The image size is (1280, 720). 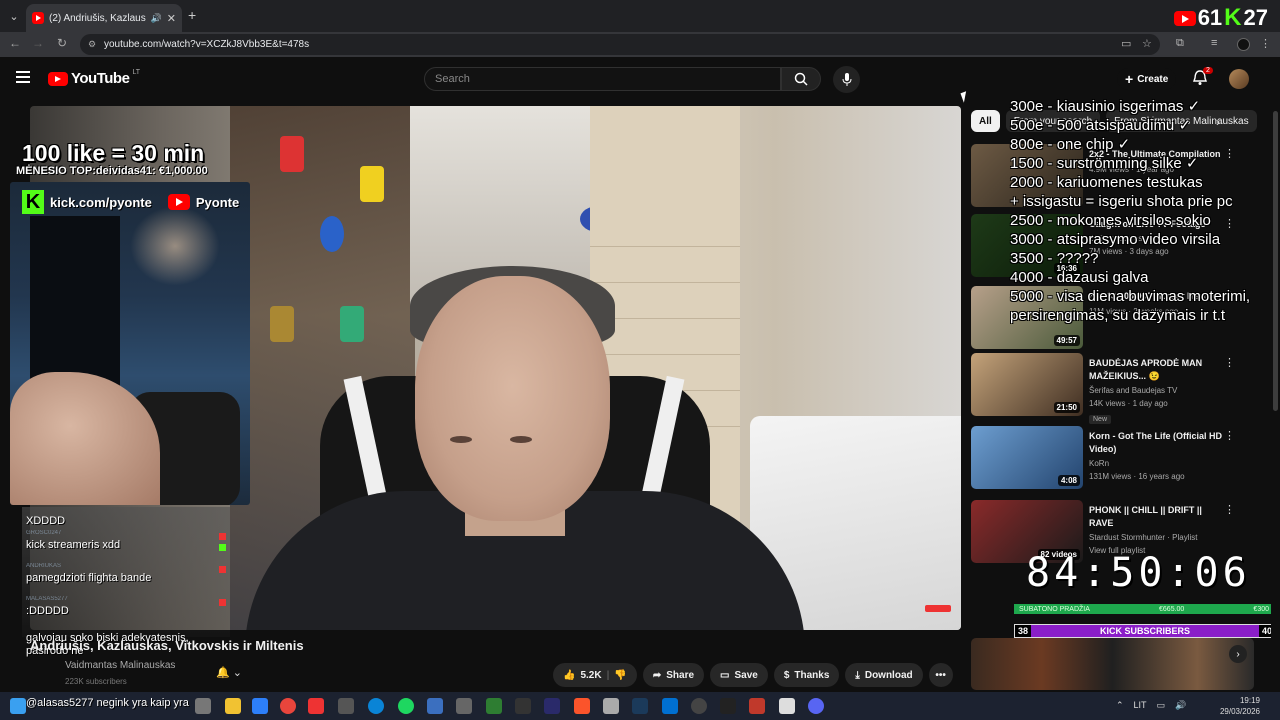 What do you see at coordinates (171, 18) in the screenshot?
I see `tab-close-icon: ✕` at bounding box center [171, 18].